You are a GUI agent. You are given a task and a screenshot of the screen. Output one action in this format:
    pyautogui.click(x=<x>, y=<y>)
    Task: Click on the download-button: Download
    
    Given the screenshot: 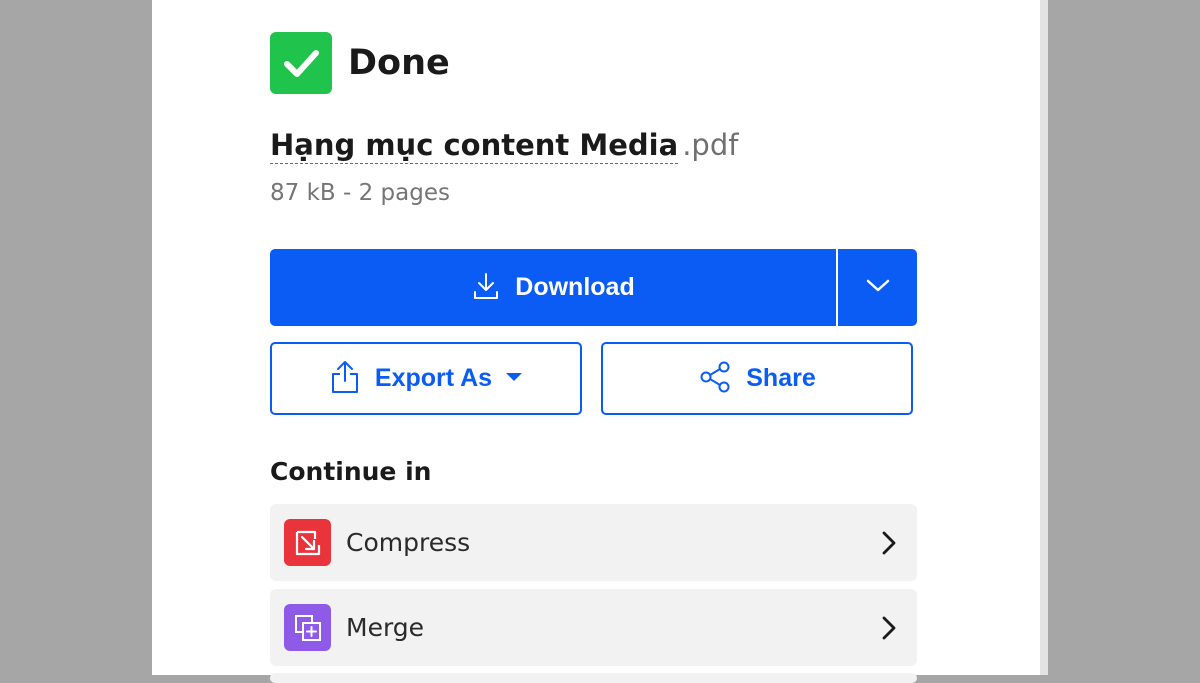 What is the action you would take?
    pyautogui.click(x=553, y=287)
    